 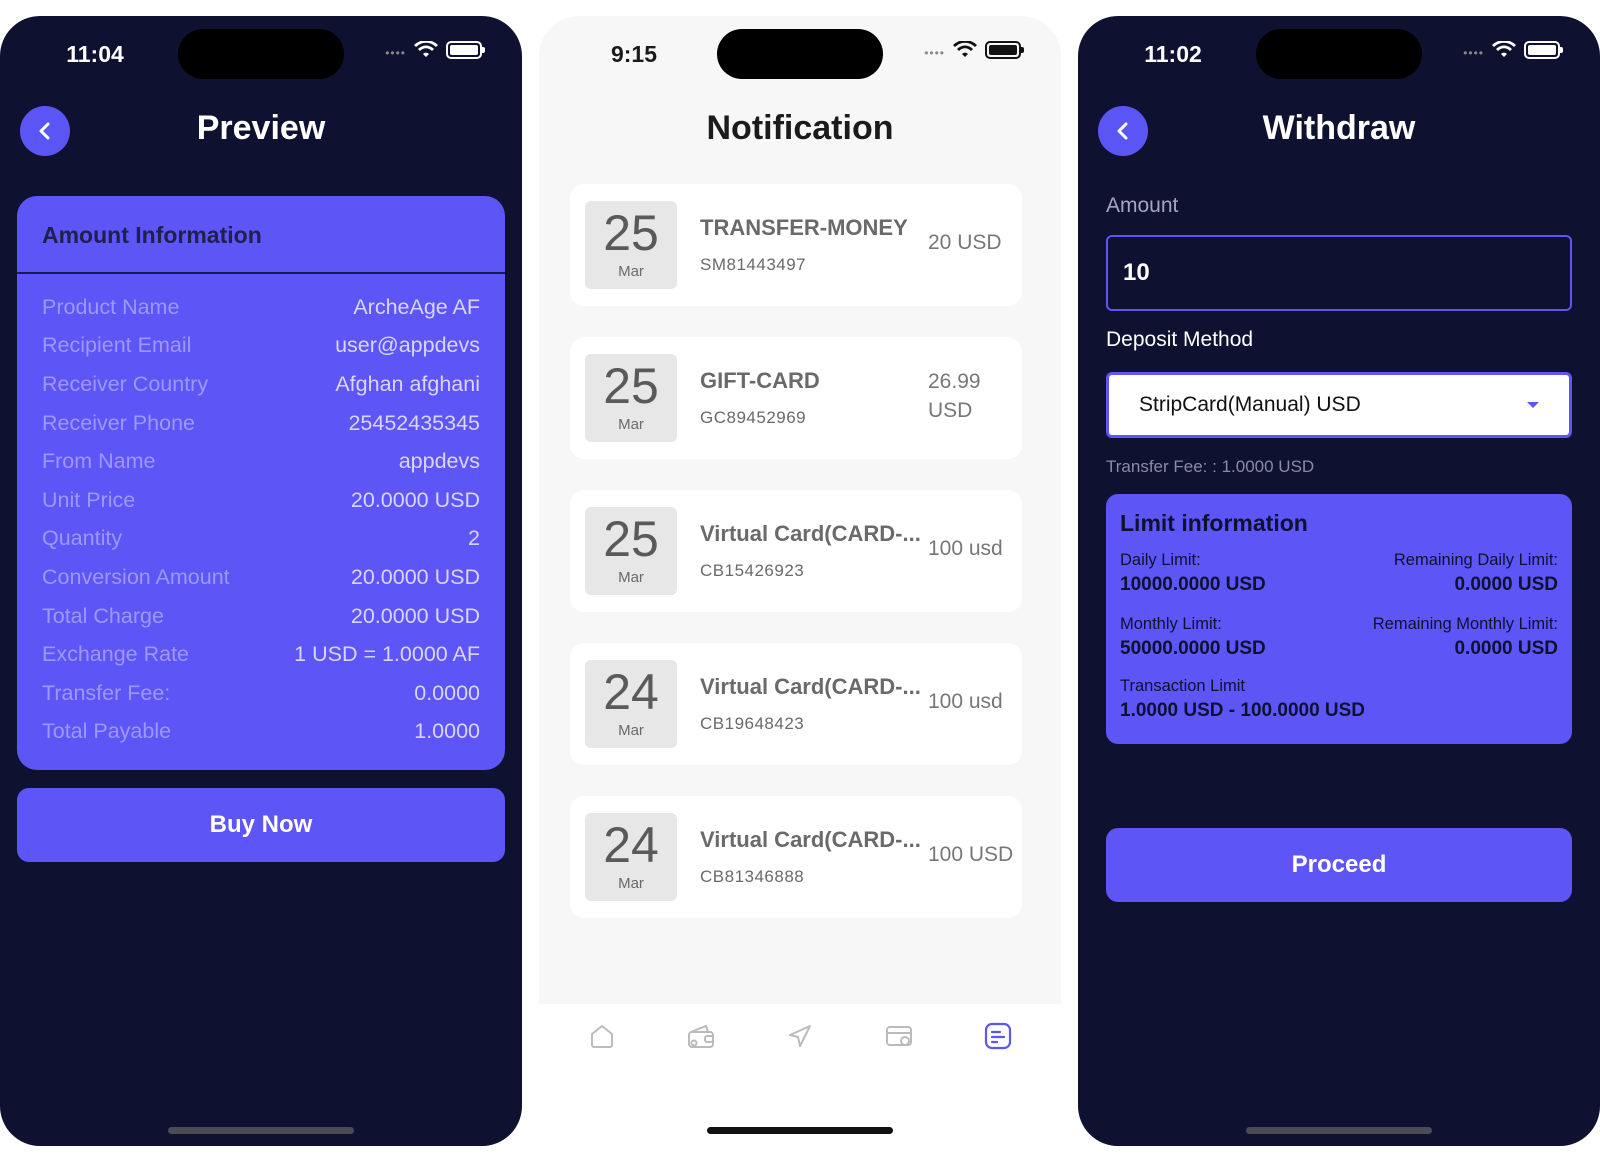 I want to click on info-label: Total Charge, so click(x=103, y=615).